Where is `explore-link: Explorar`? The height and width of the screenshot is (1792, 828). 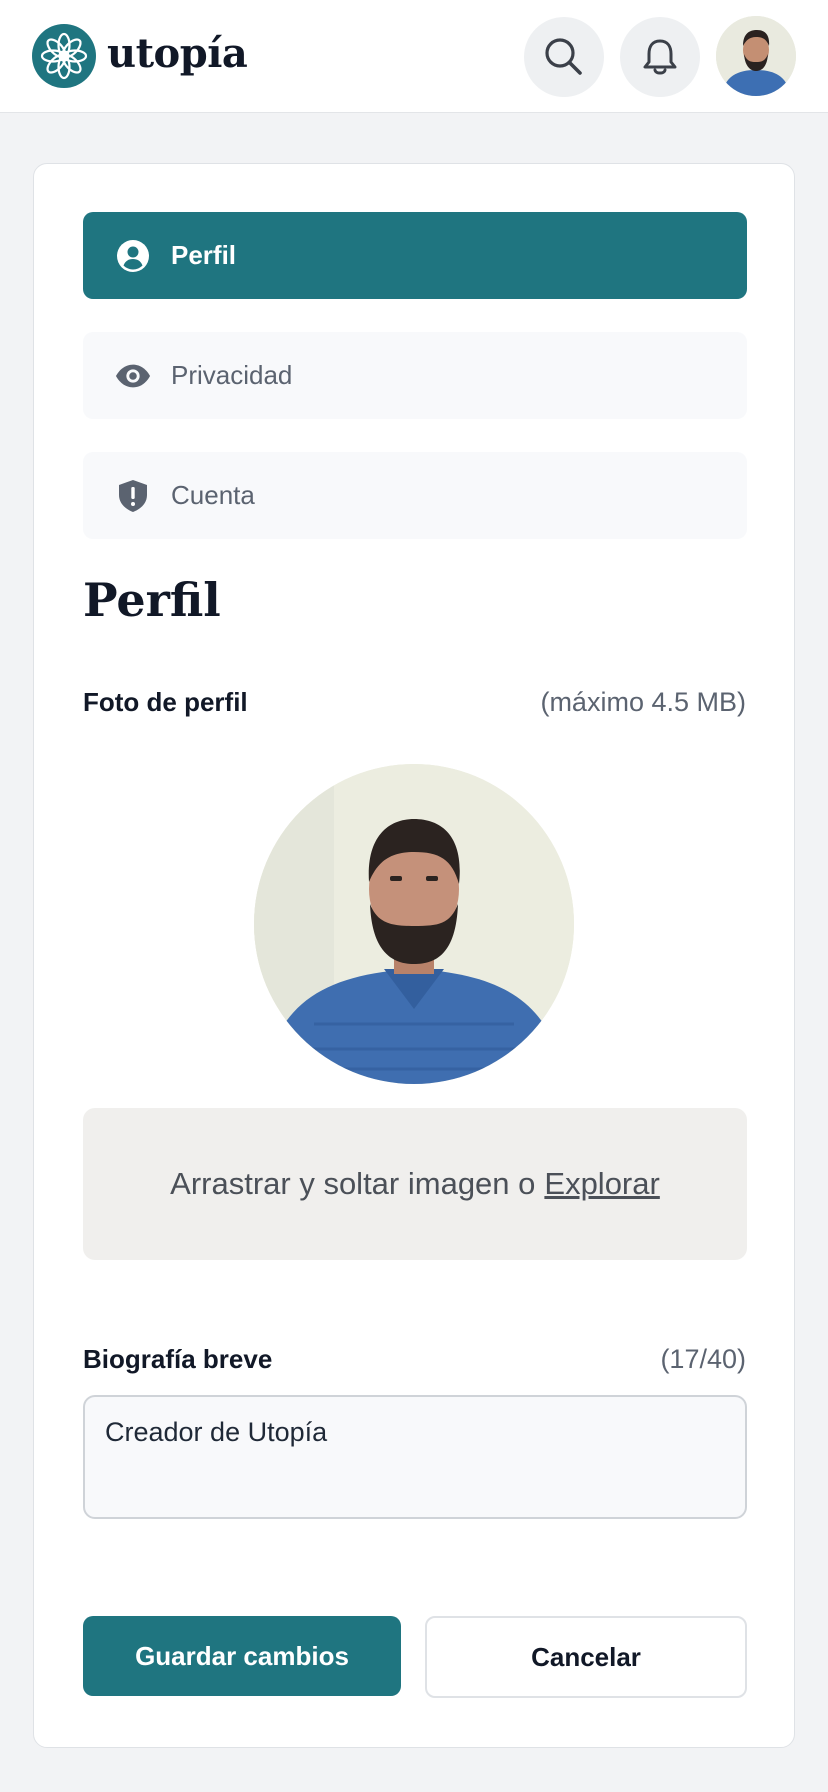 explore-link: Explorar is located at coordinates (601, 1184).